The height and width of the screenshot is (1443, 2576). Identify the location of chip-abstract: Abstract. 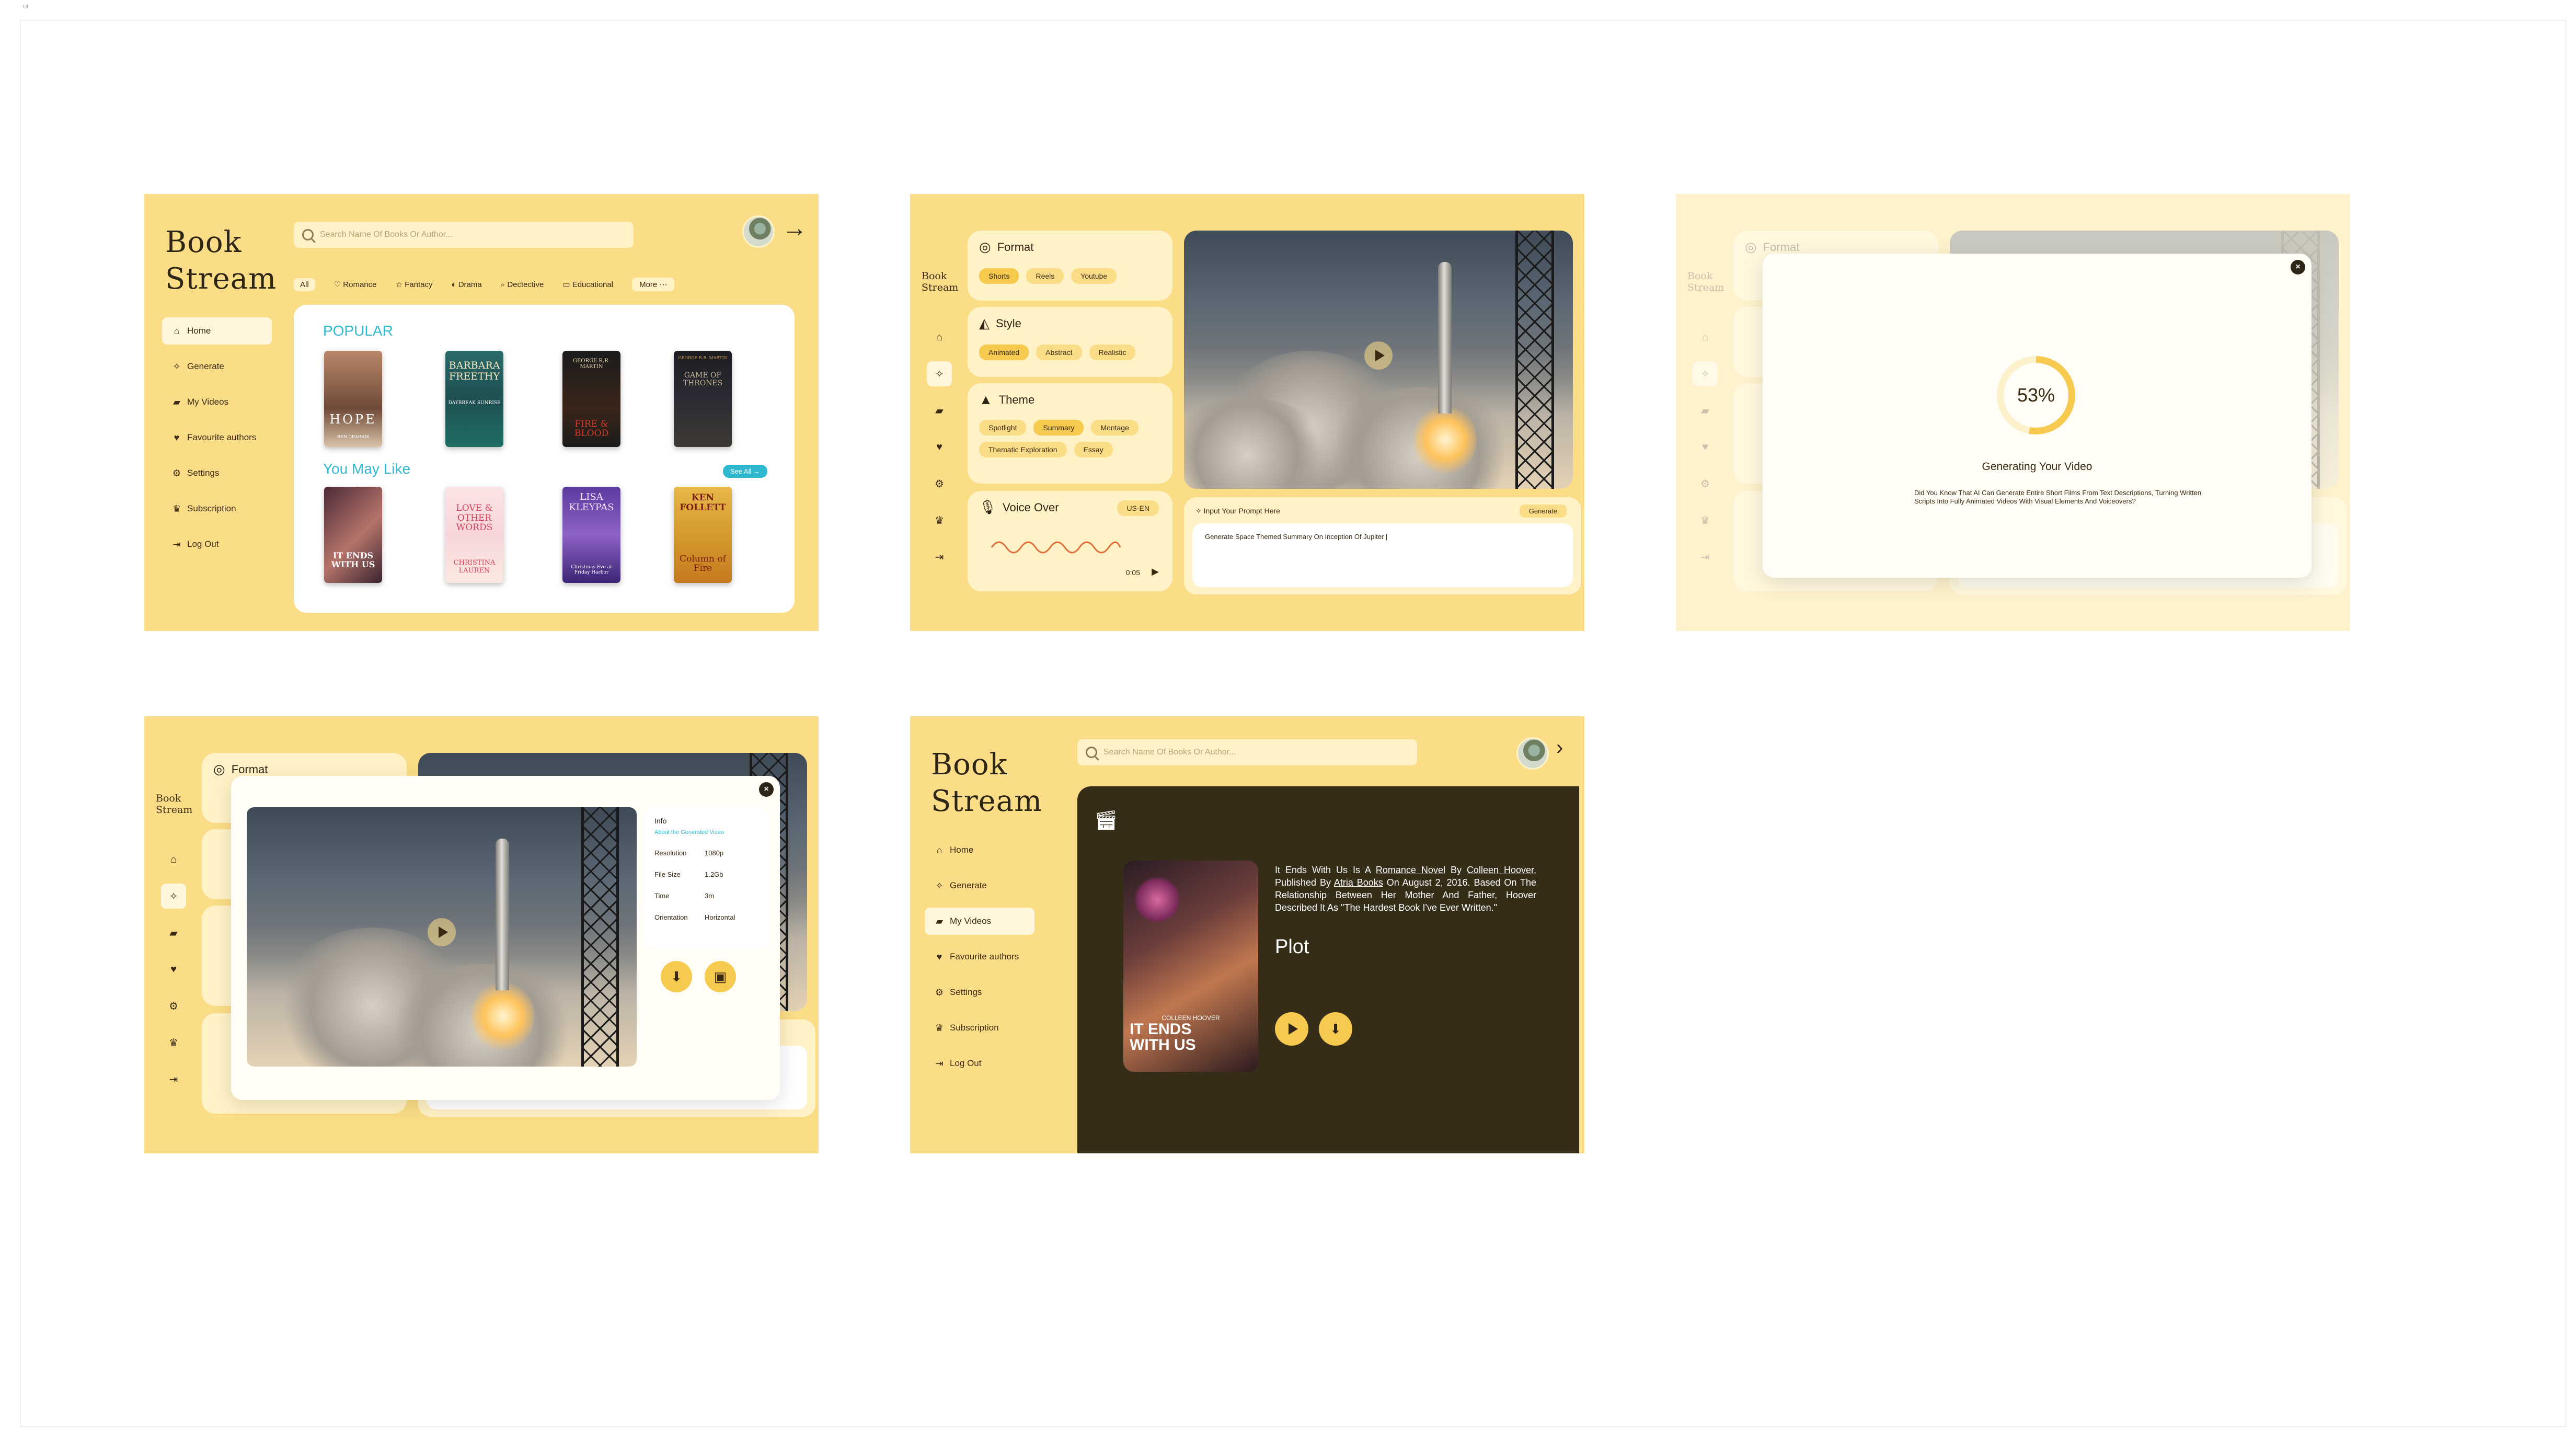
(1059, 353).